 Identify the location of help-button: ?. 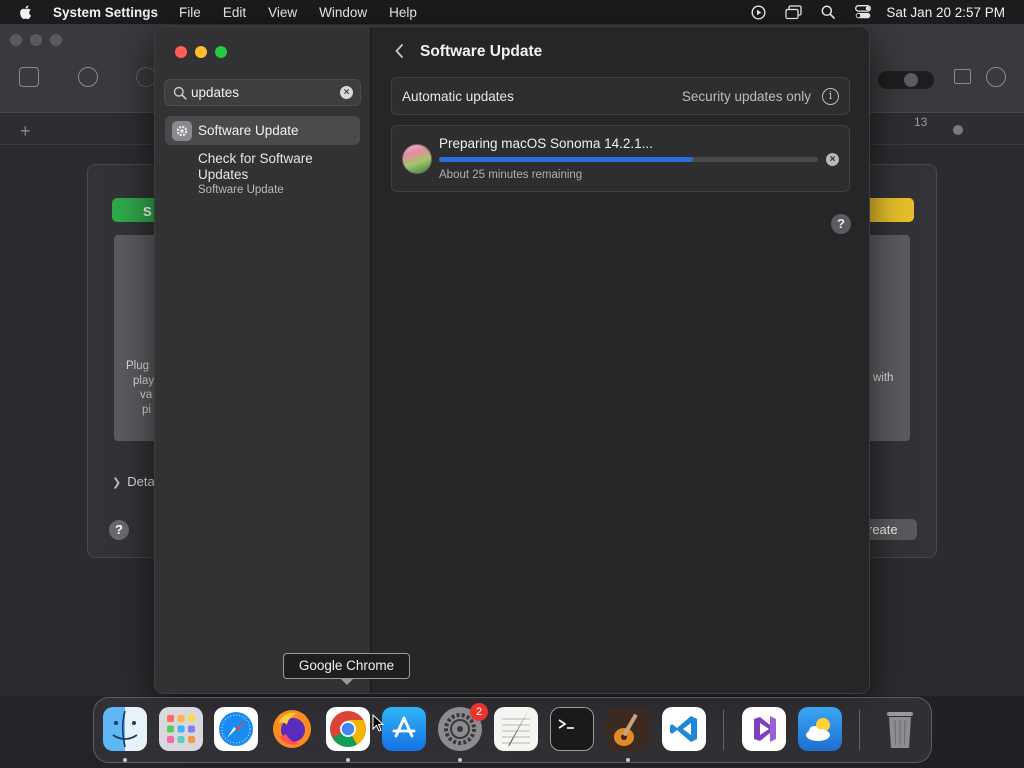
(841, 224).